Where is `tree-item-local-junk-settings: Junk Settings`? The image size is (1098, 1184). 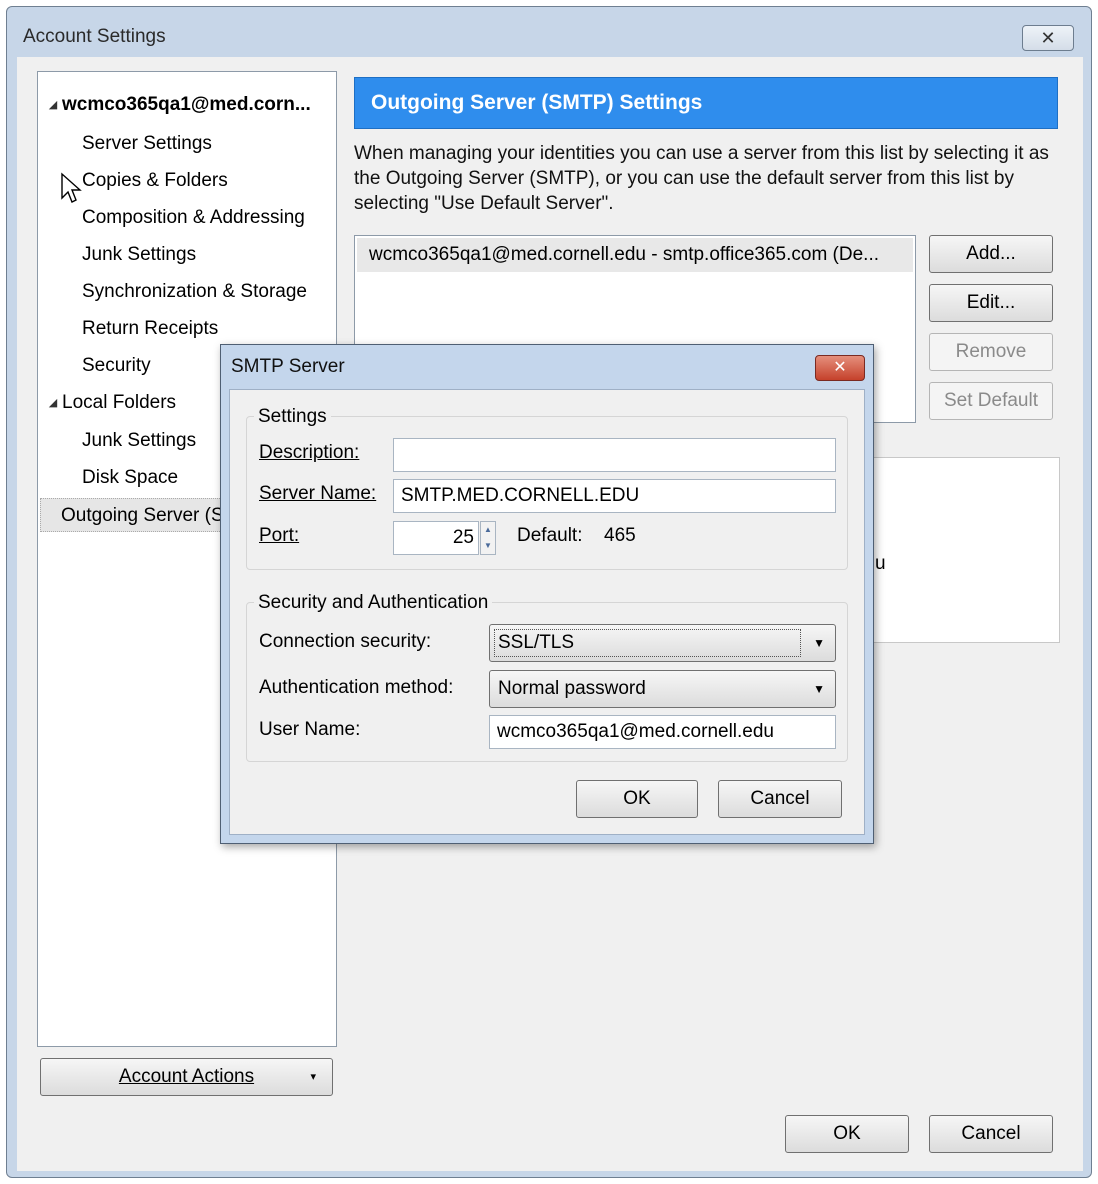 tree-item-local-junk-settings: Junk Settings is located at coordinates (139, 441).